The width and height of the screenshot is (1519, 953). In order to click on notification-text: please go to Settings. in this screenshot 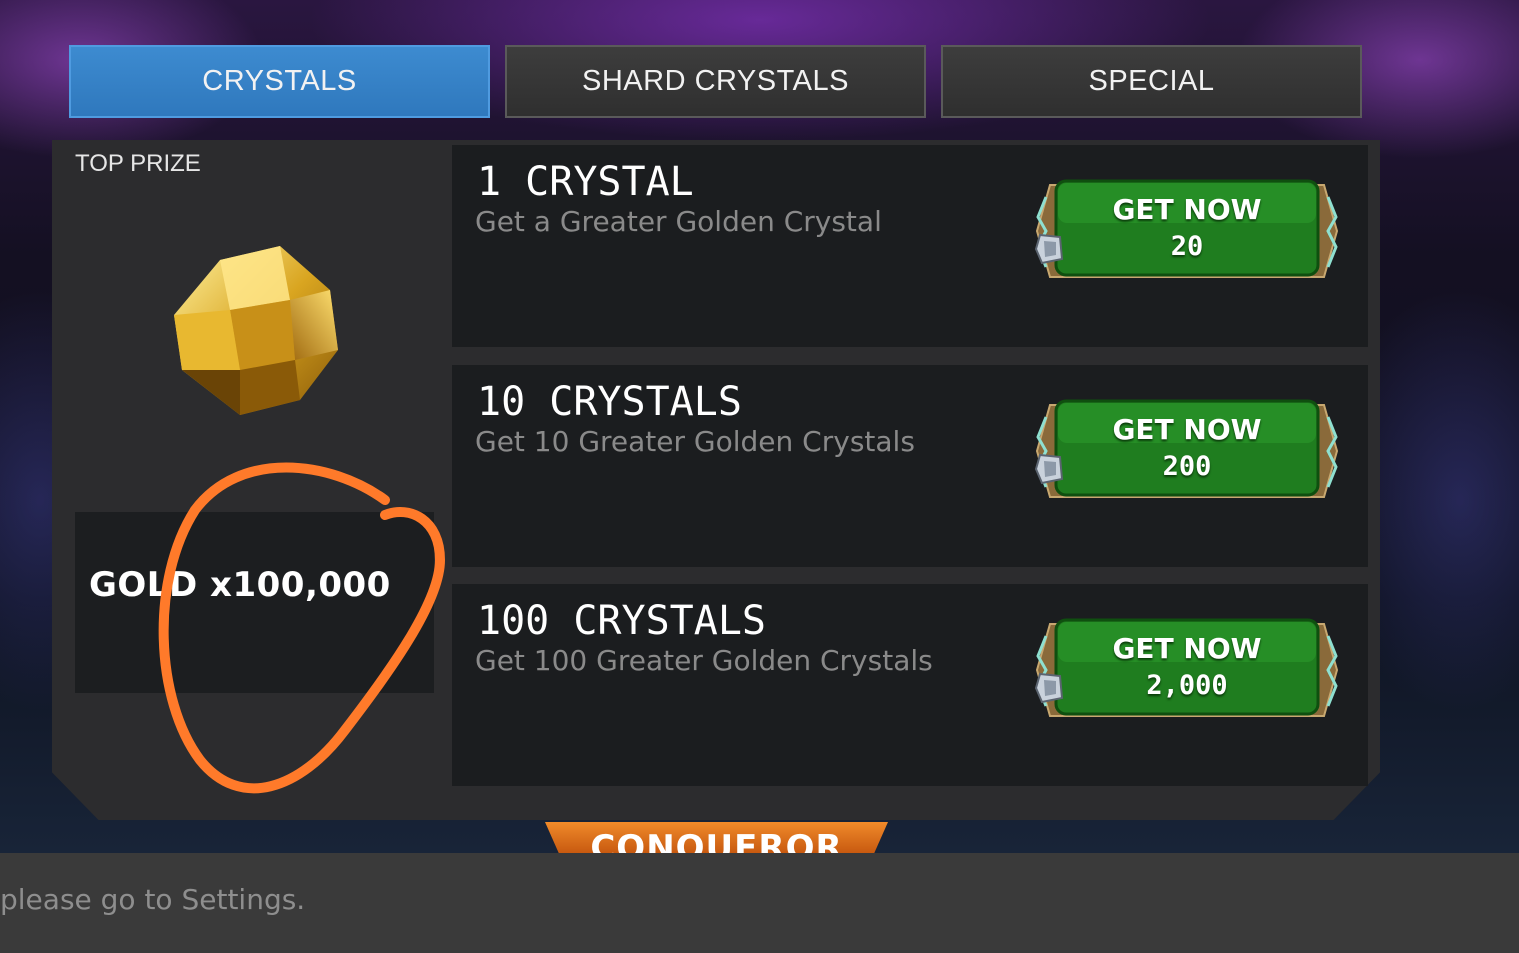, I will do `click(153, 899)`.